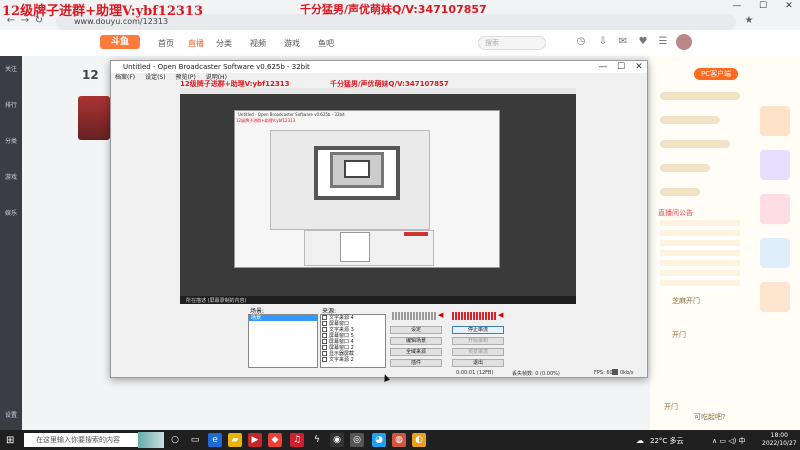  I want to click on site-logo: 斗鱼, so click(120, 42).